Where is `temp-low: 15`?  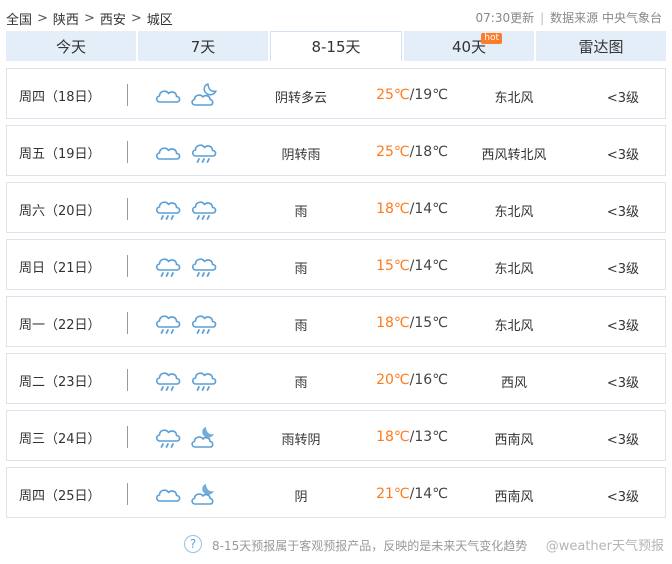 temp-low: 15 is located at coordinates (423, 323).